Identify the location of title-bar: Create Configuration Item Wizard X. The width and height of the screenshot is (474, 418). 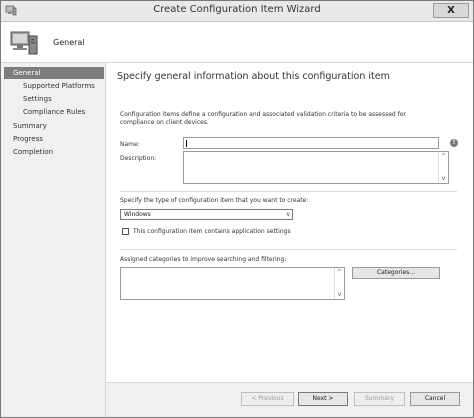
(237, 11).